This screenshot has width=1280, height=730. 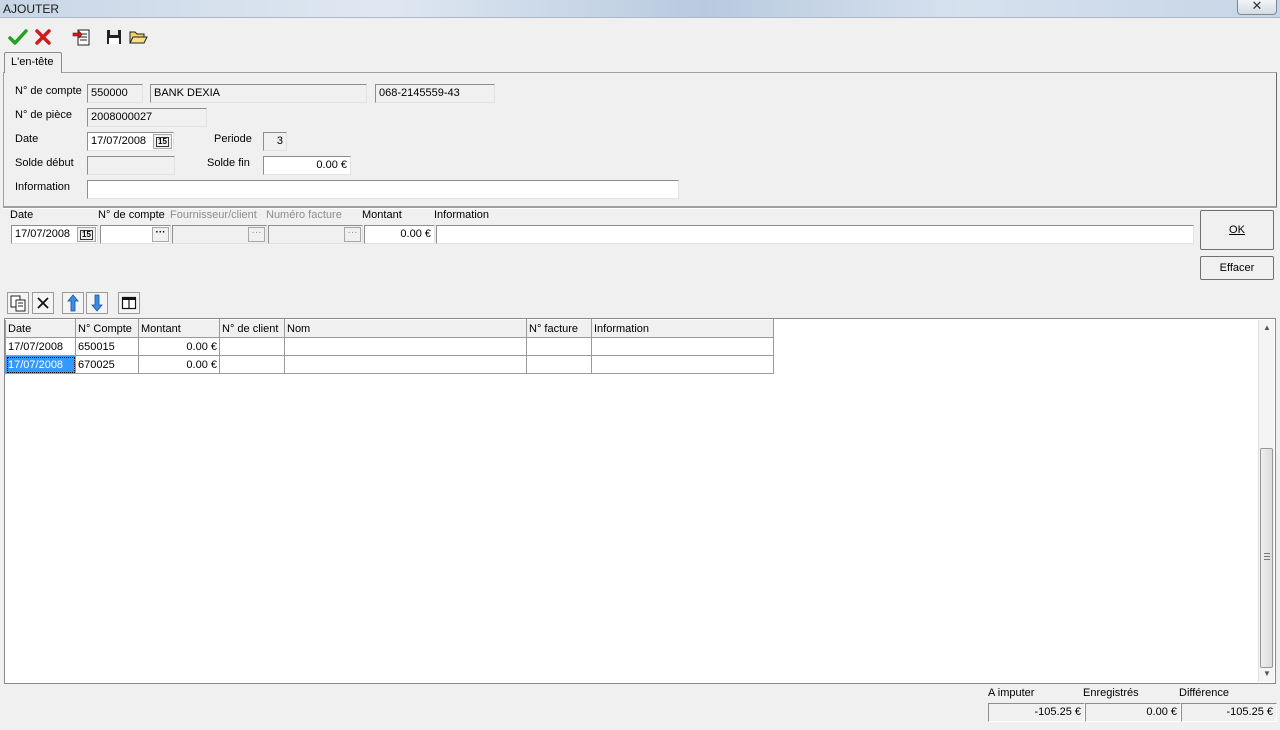 I want to click on floppy-disk-icon, so click(x=114, y=37).